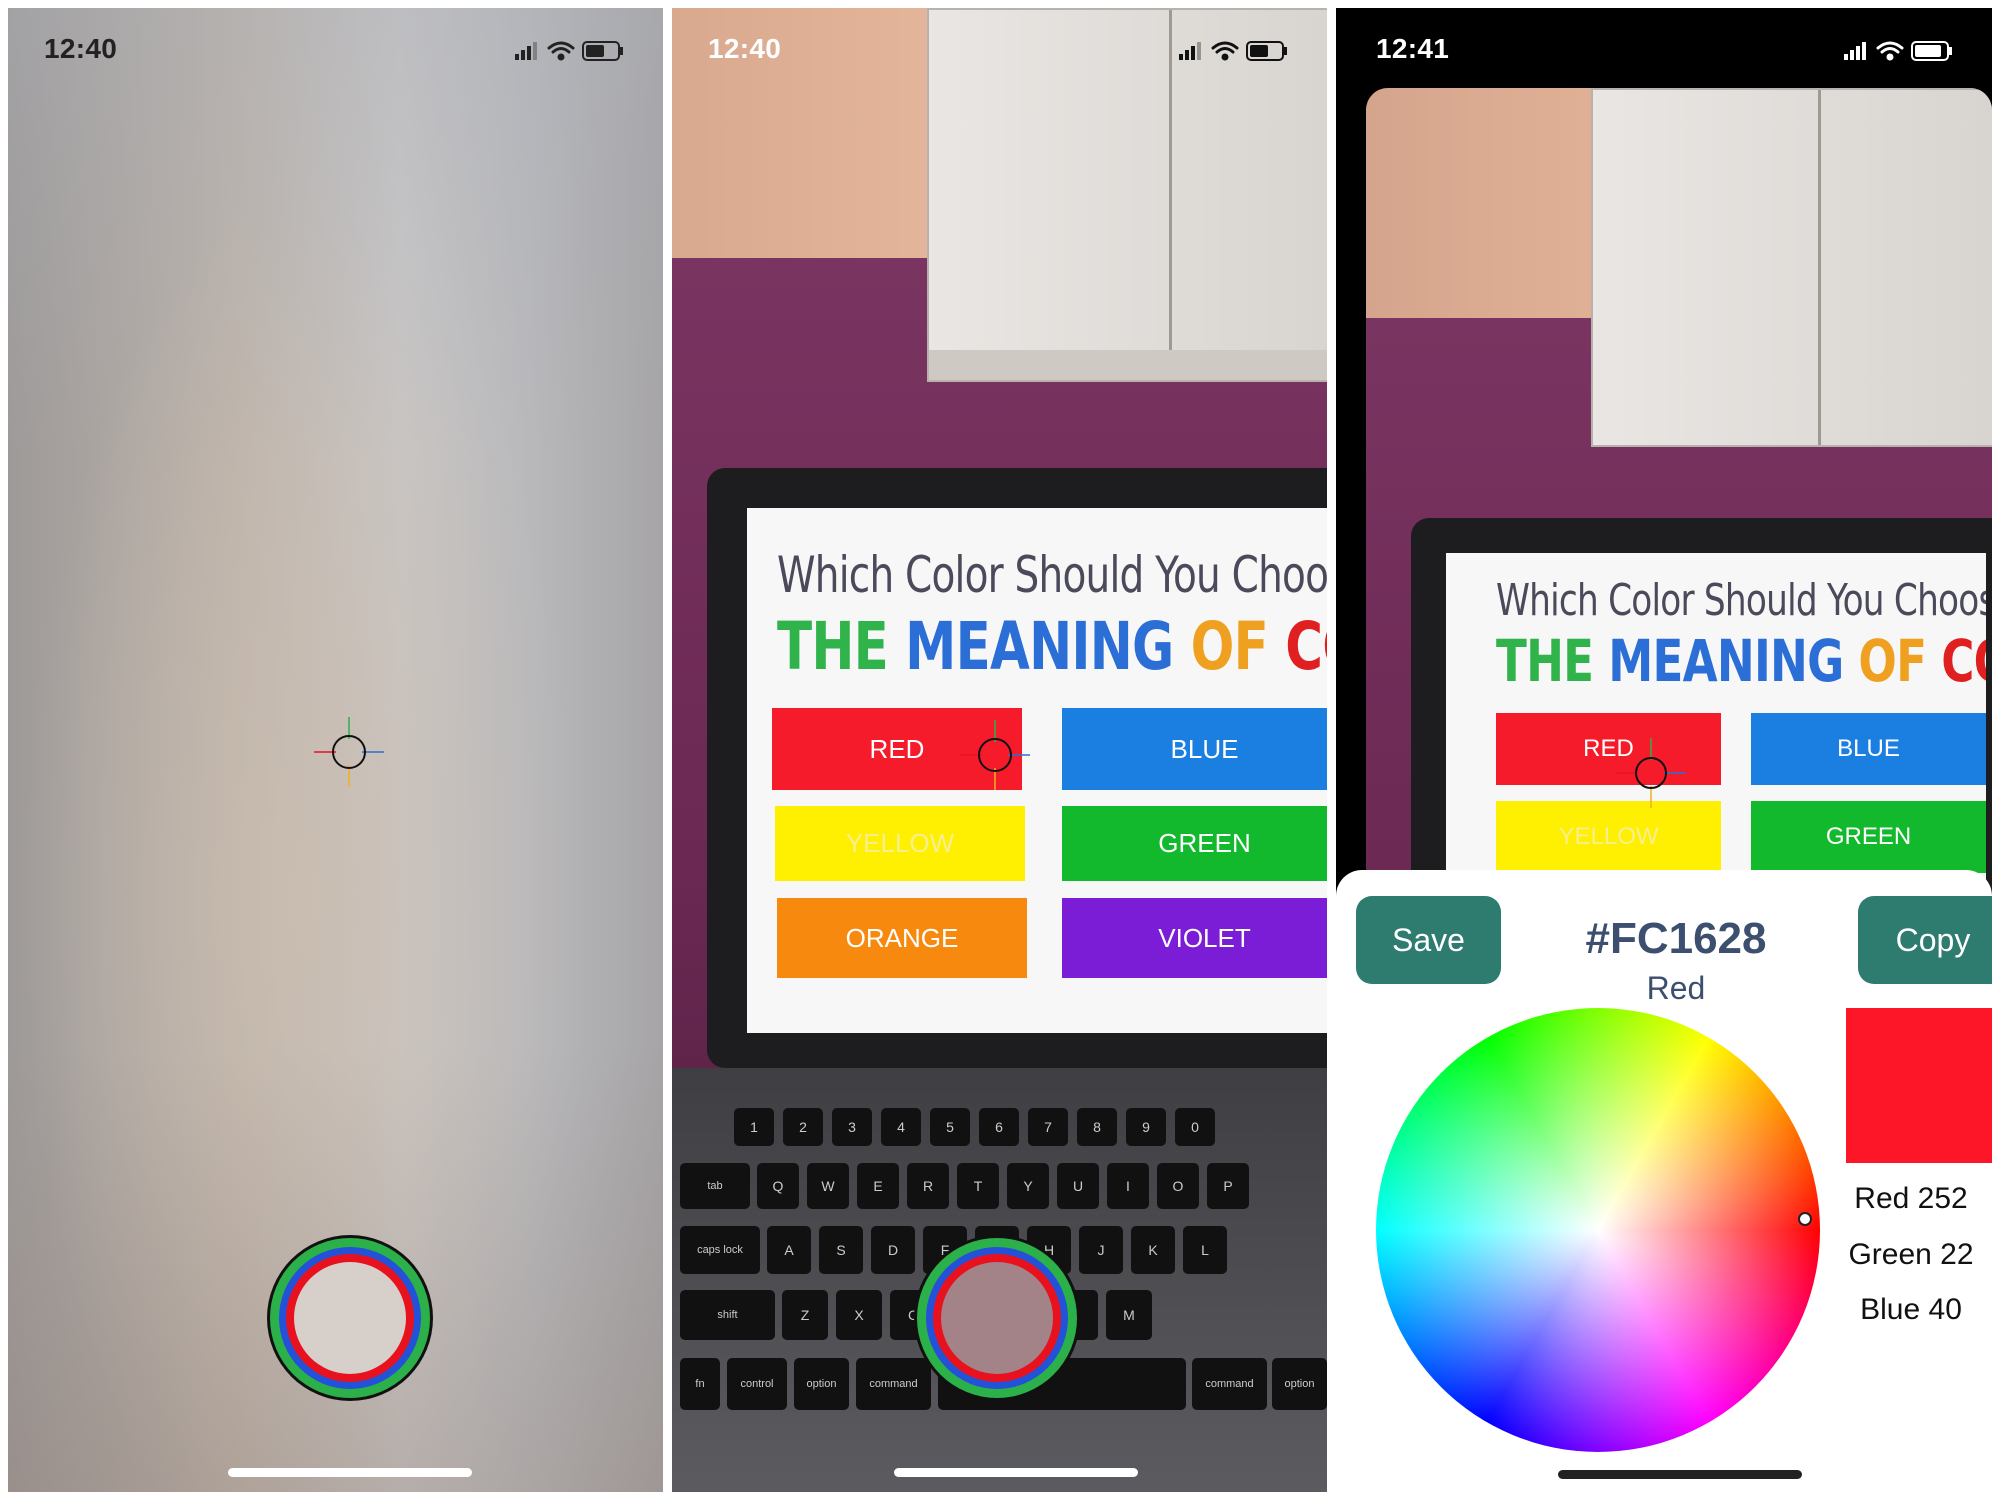 The height and width of the screenshot is (1500, 2000). What do you see at coordinates (902, 938) in the screenshot?
I see `tile-orange: ORANGE` at bounding box center [902, 938].